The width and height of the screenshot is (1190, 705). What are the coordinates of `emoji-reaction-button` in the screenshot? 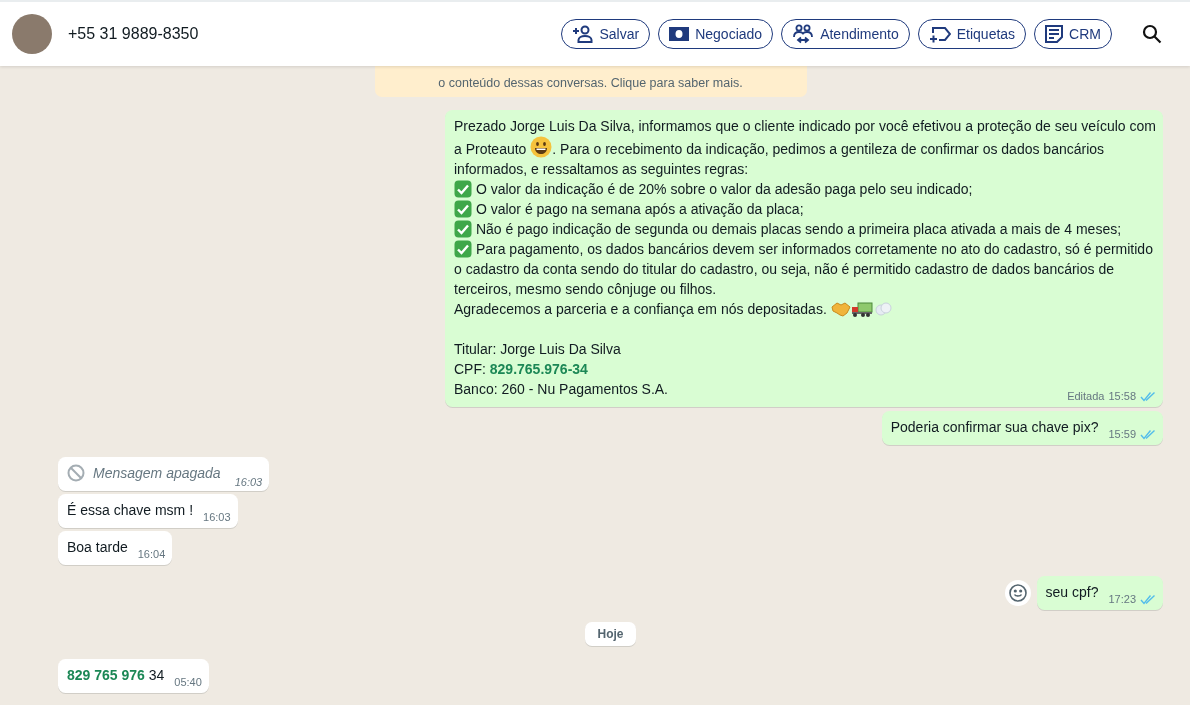 It's located at (1017, 593).